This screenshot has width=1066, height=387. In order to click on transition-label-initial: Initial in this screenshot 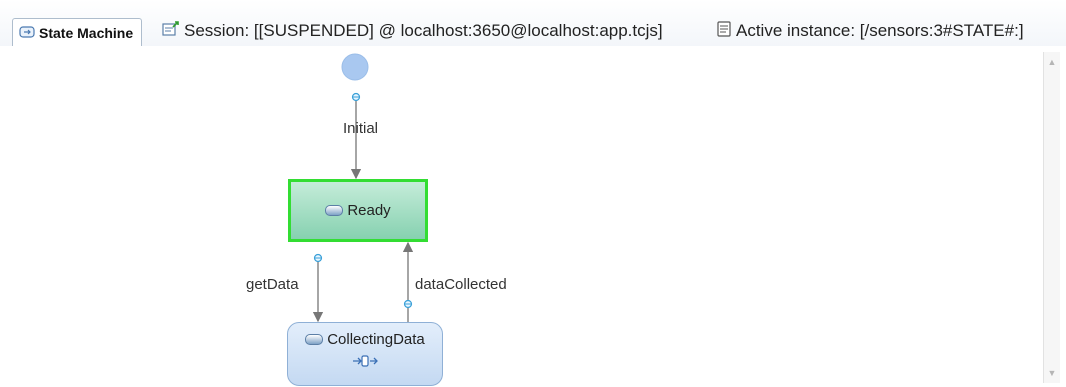, I will do `click(360, 128)`.